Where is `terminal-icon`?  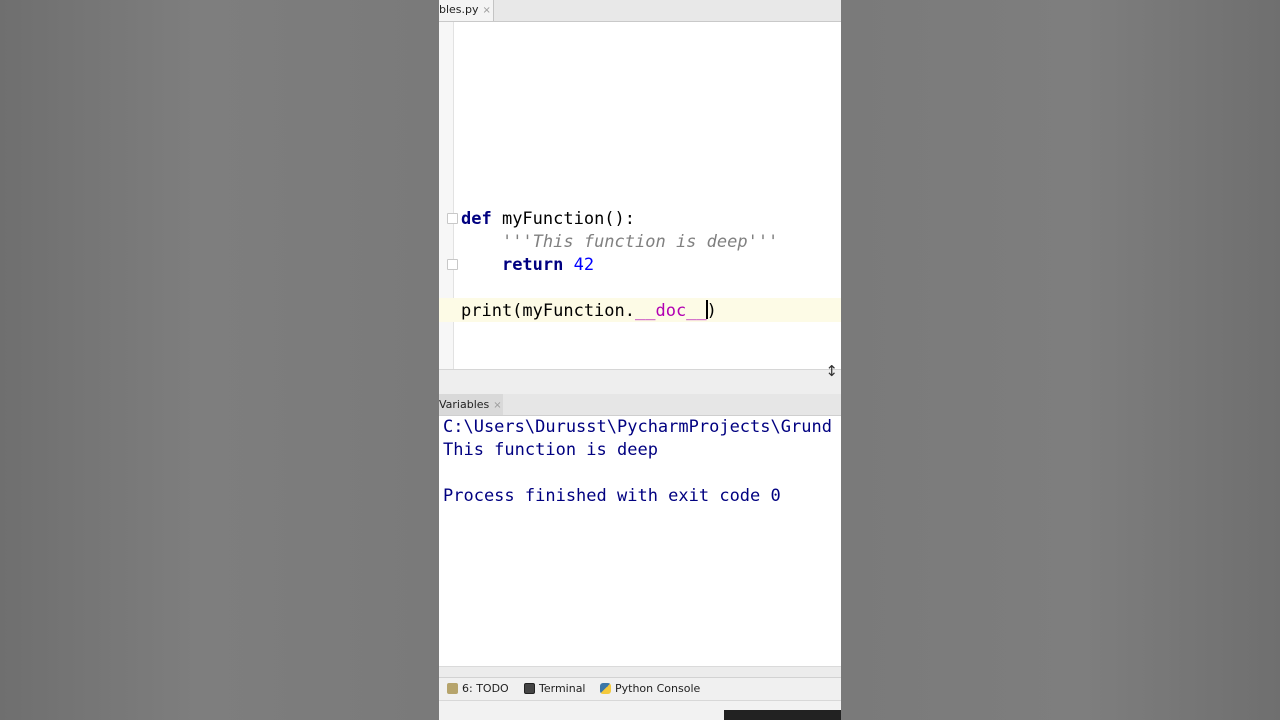
terminal-icon is located at coordinates (529, 688).